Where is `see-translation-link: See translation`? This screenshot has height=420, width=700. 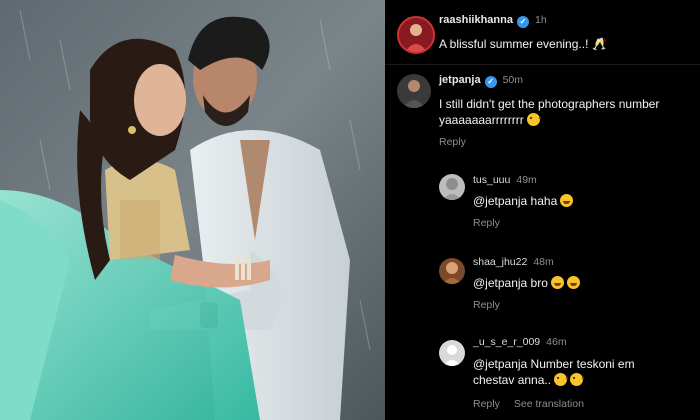
see-translation-link: See translation is located at coordinates (549, 404).